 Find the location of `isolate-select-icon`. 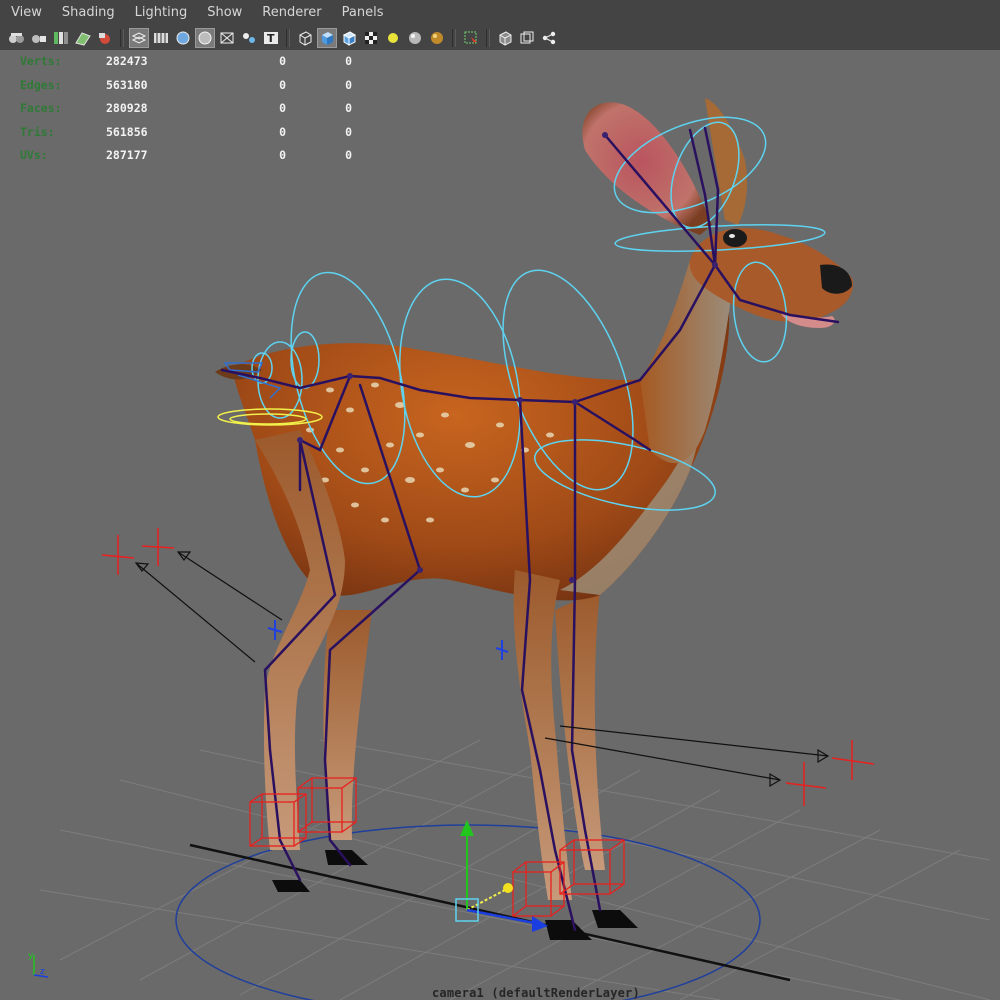

isolate-select-icon is located at coordinates (471, 38).